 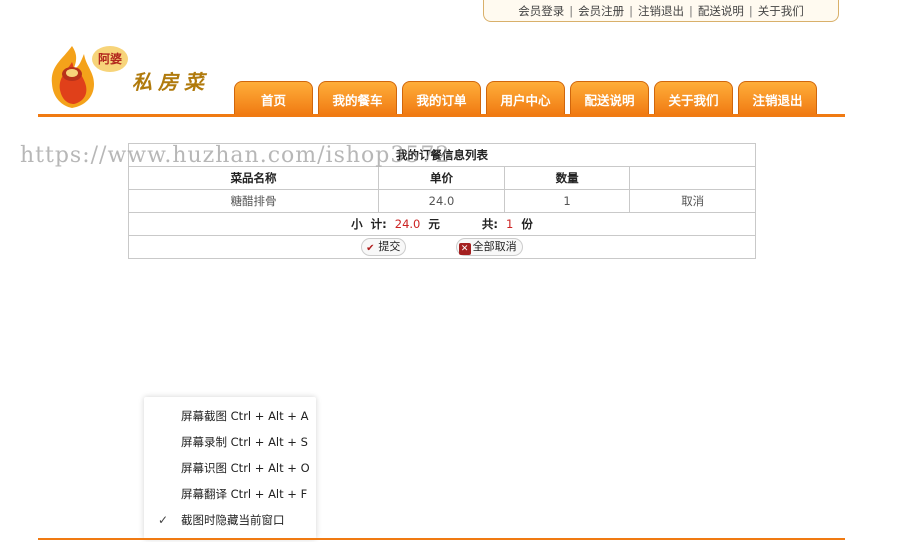 I want to click on site-logo: 阿婆 私房菜, so click(x=134, y=77).